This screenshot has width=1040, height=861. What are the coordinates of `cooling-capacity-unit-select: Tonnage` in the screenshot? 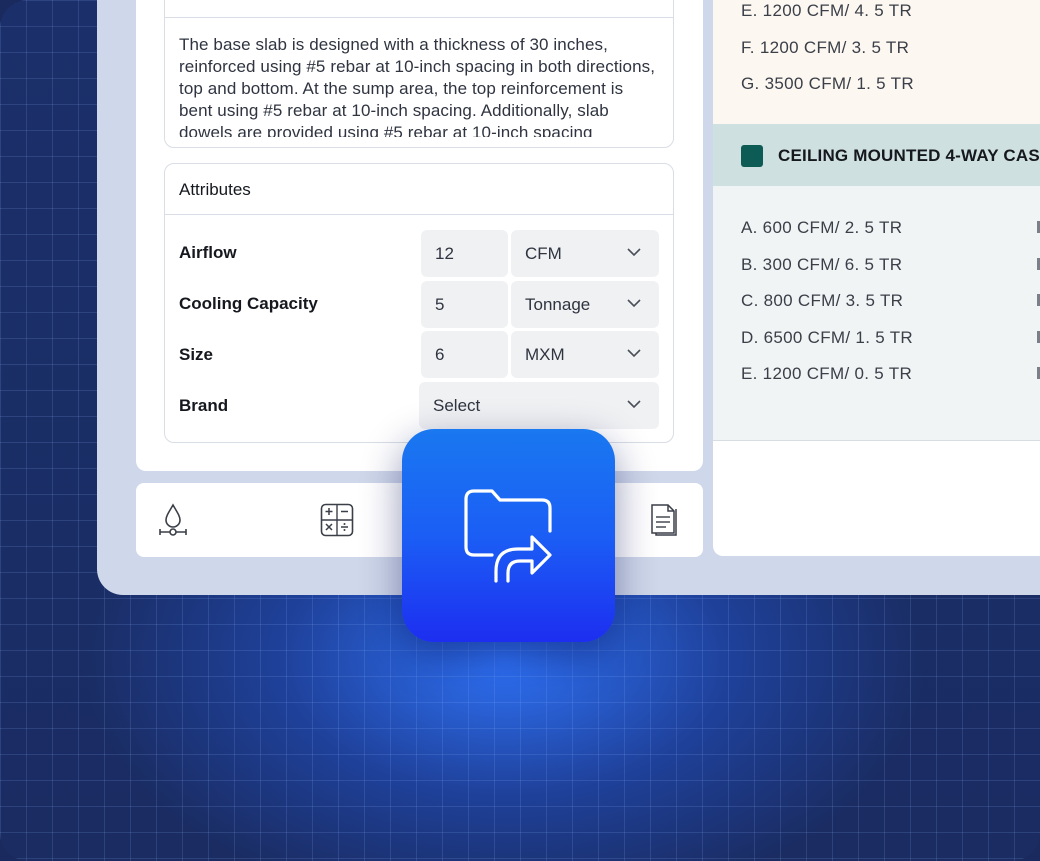 It's located at (585, 304).